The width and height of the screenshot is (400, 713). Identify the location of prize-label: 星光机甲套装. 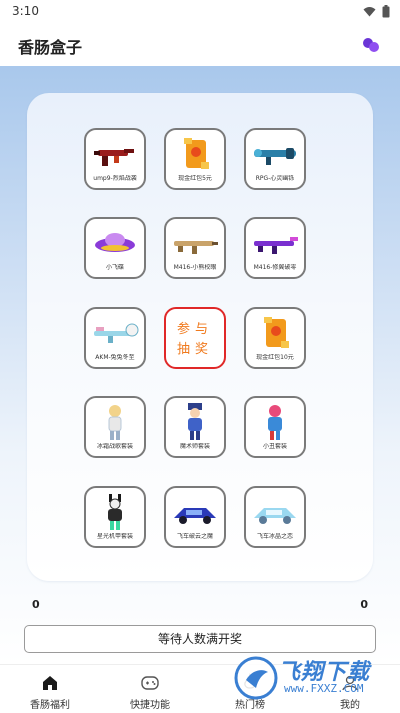
(114, 536).